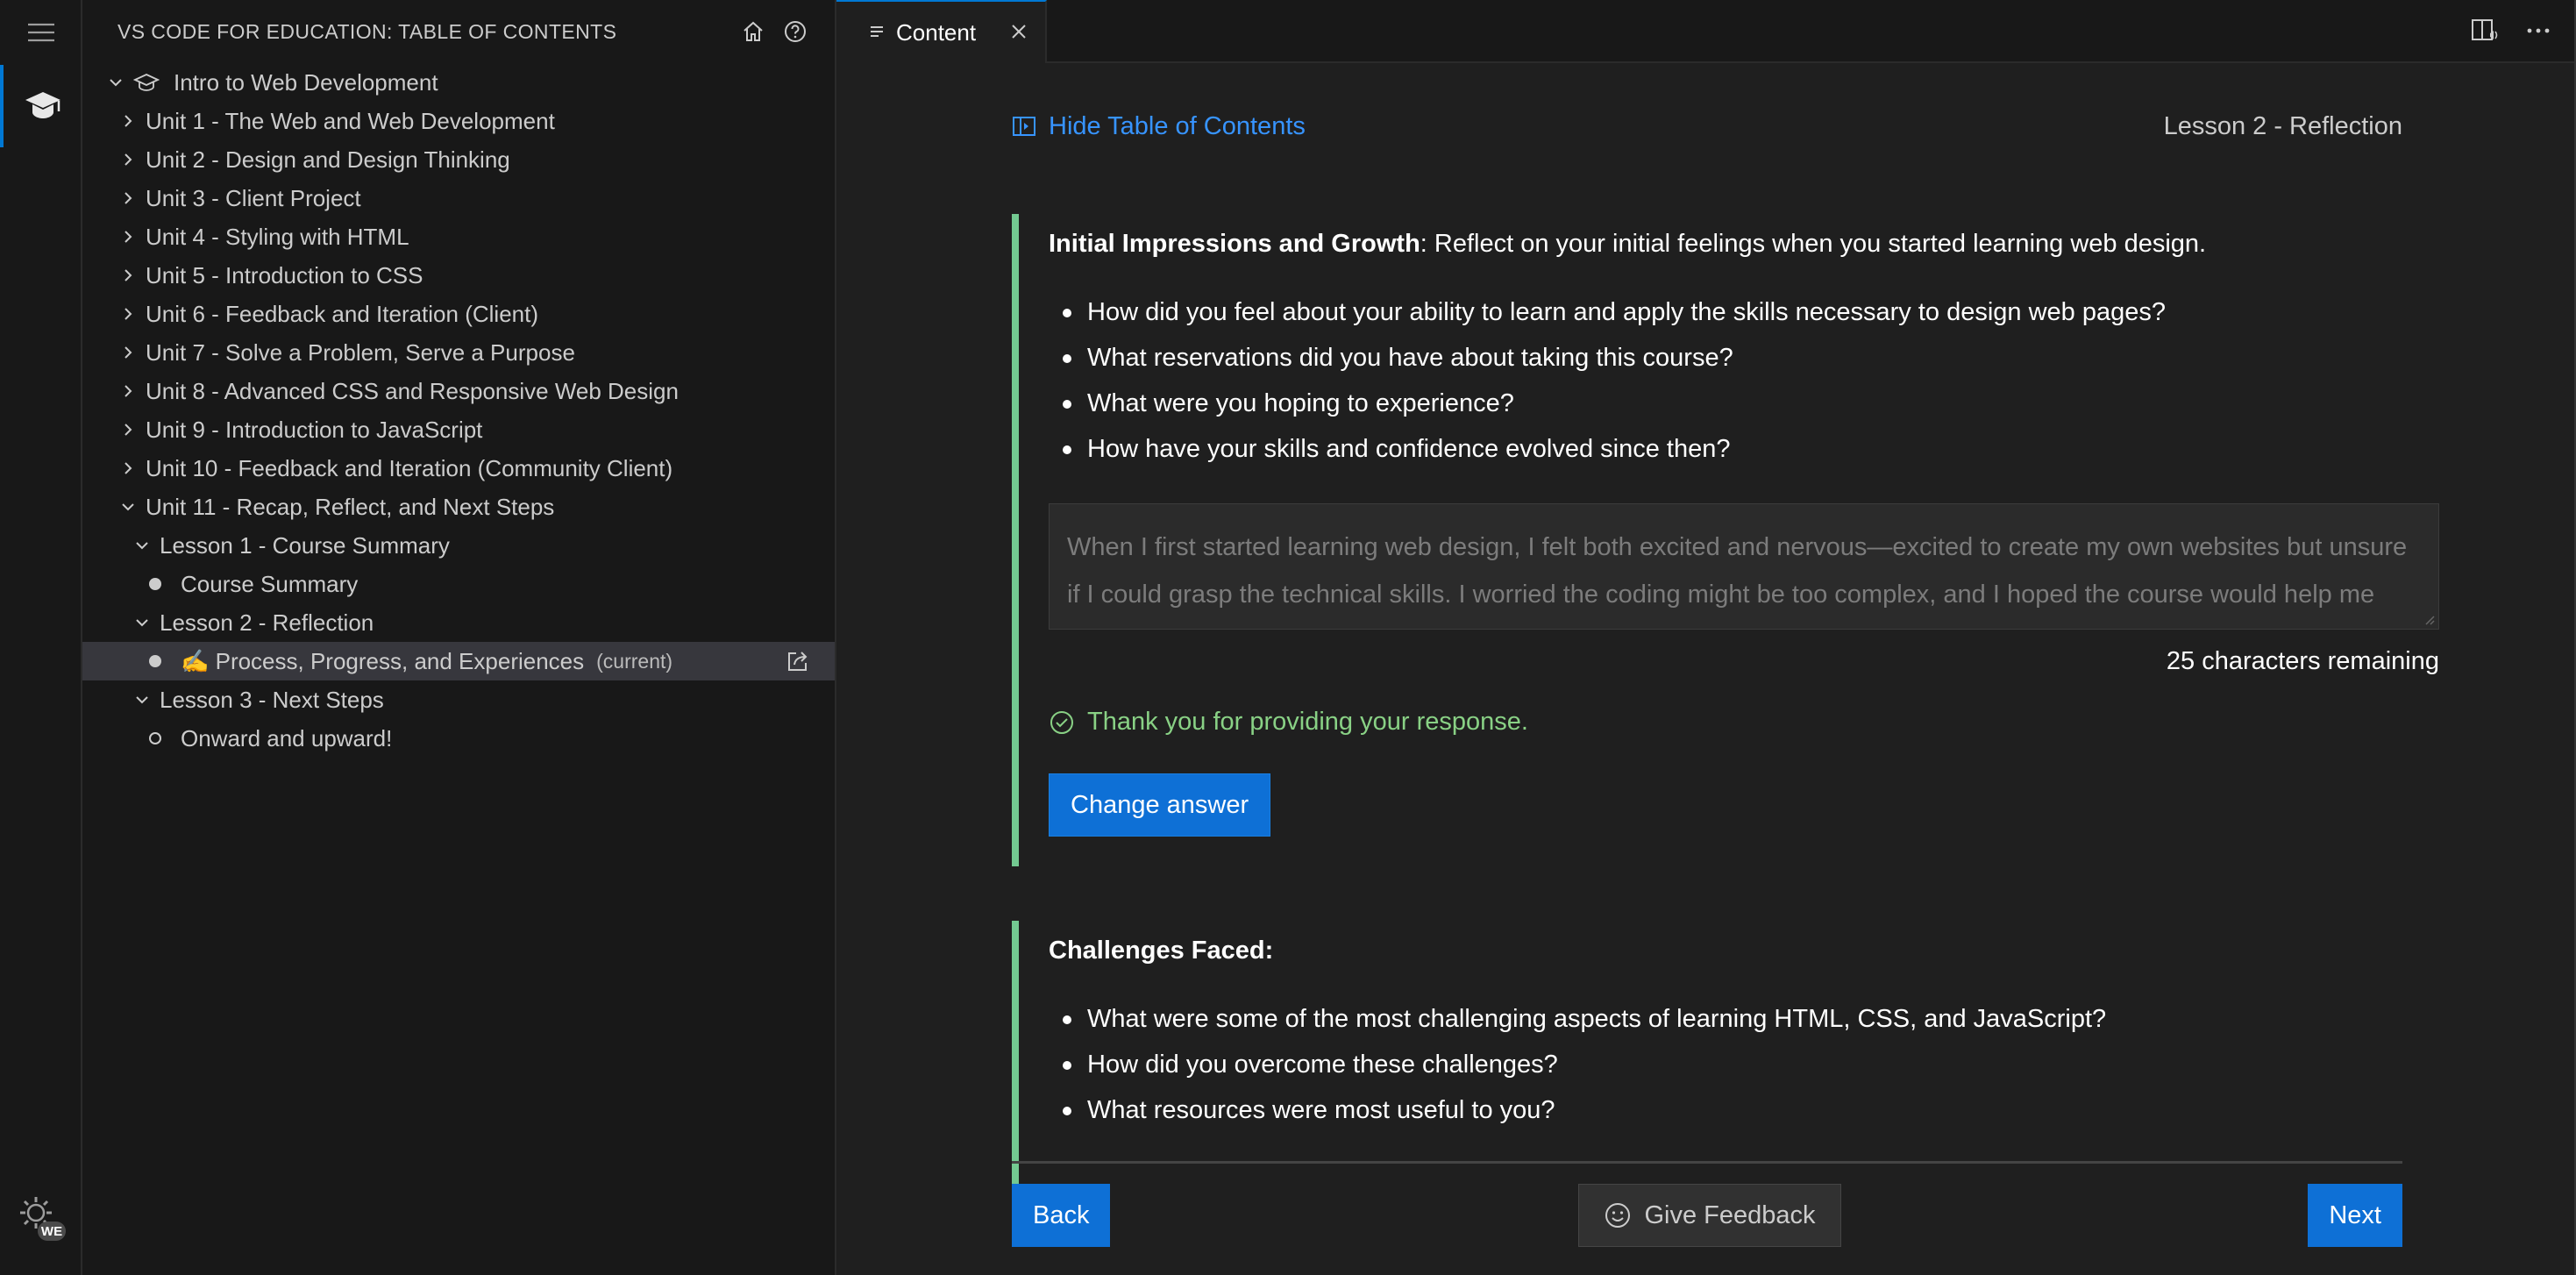  What do you see at coordinates (458, 236) in the screenshot?
I see `tree-item-unit-4: Unit 4 - Styling with HTML` at bounding box center [458, 236].